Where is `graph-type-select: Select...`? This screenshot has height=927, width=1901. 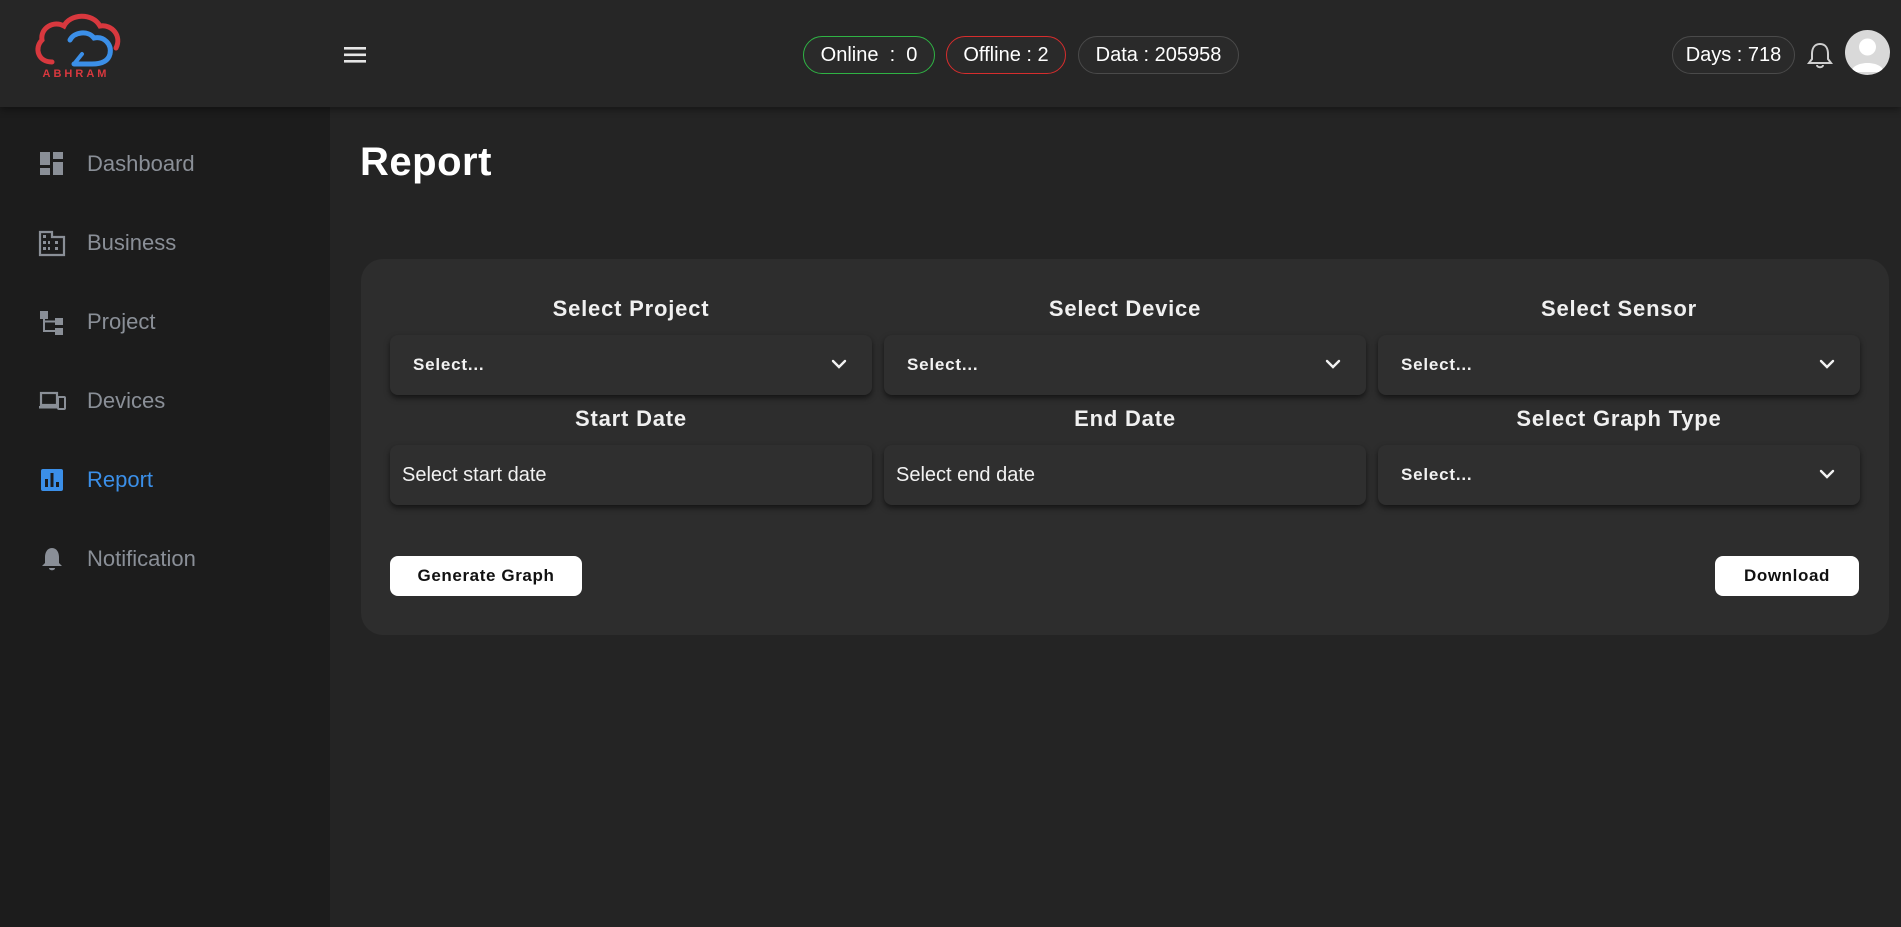
graph-type-select: Select... is located at coordinates (1619, 475).